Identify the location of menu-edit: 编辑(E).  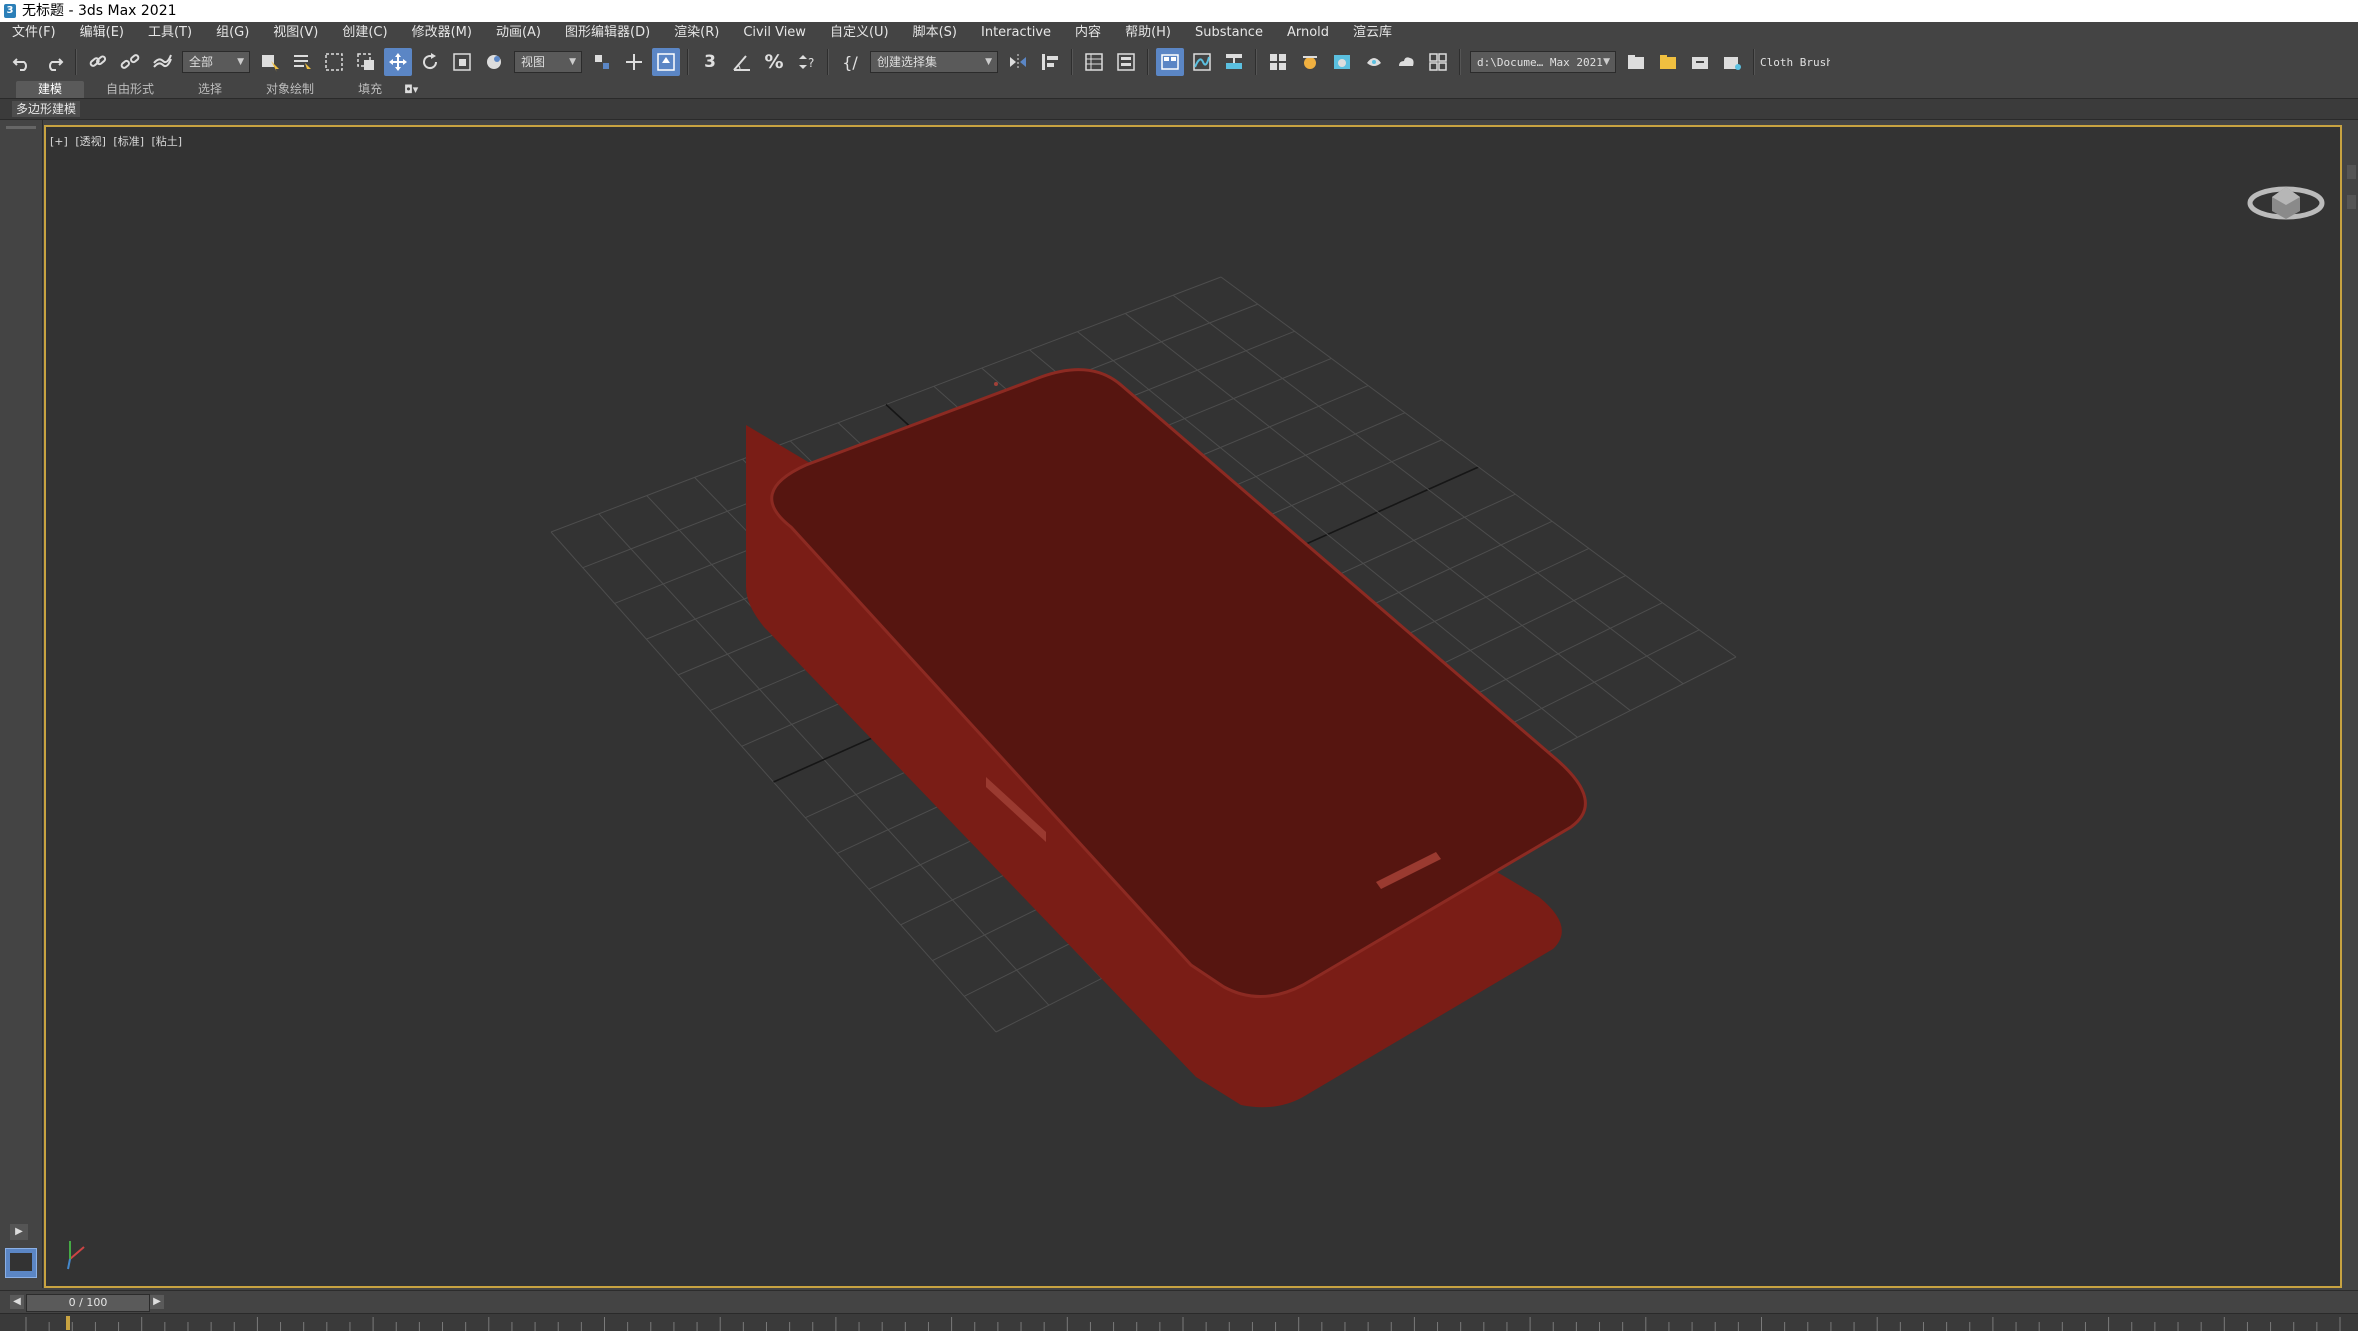
(102, 33).